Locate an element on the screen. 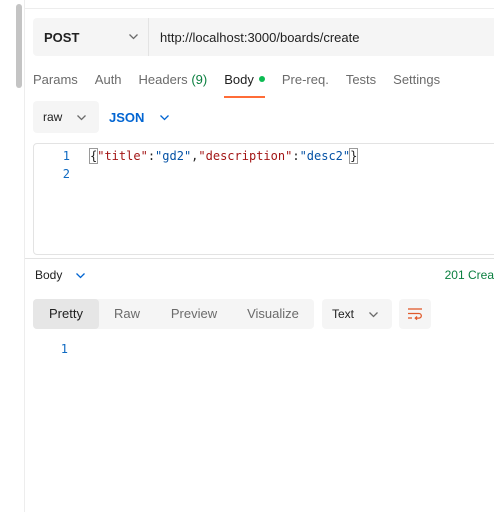 The image size is (494, 512). response-view-tabs: Pretty Raw Preview Visualize is located at coordinates (173, 314).